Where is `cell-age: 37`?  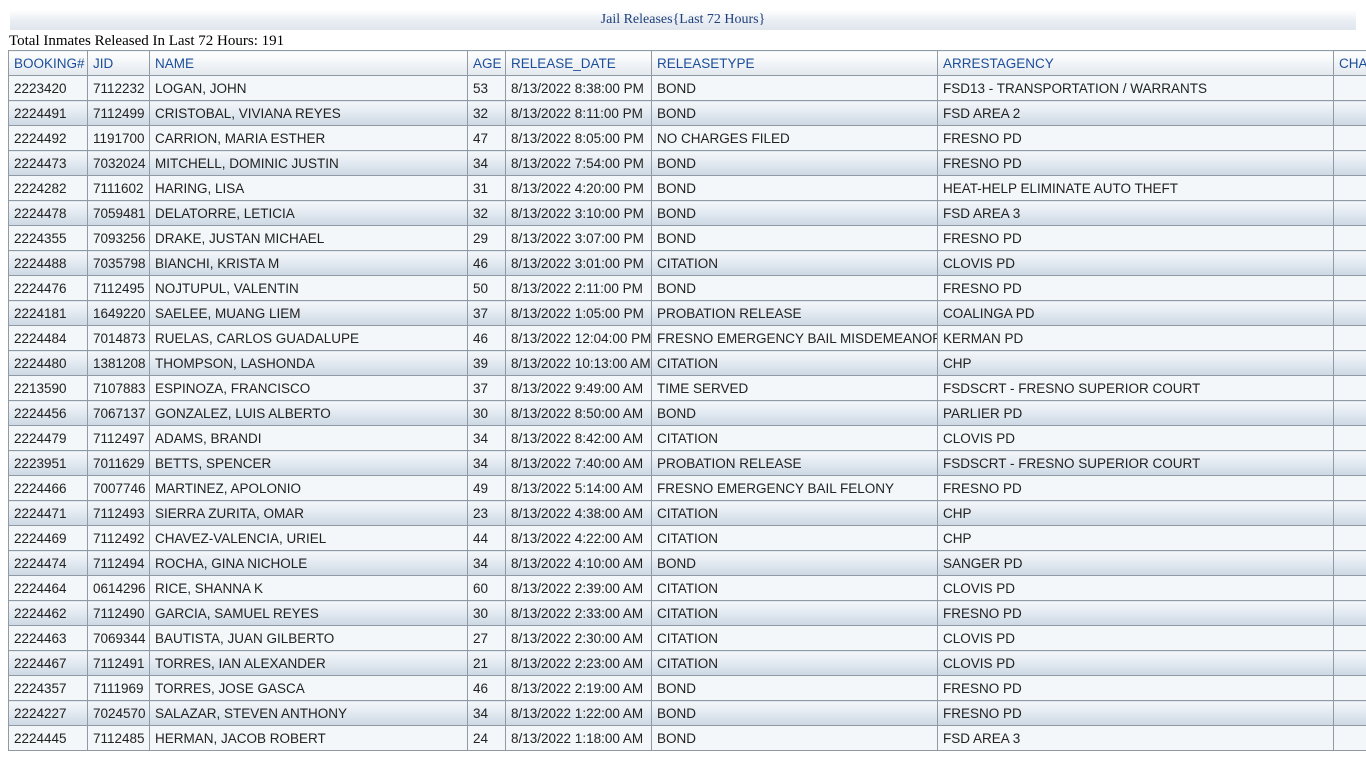
cell-age: 37 is located at coordinates (486, 388).